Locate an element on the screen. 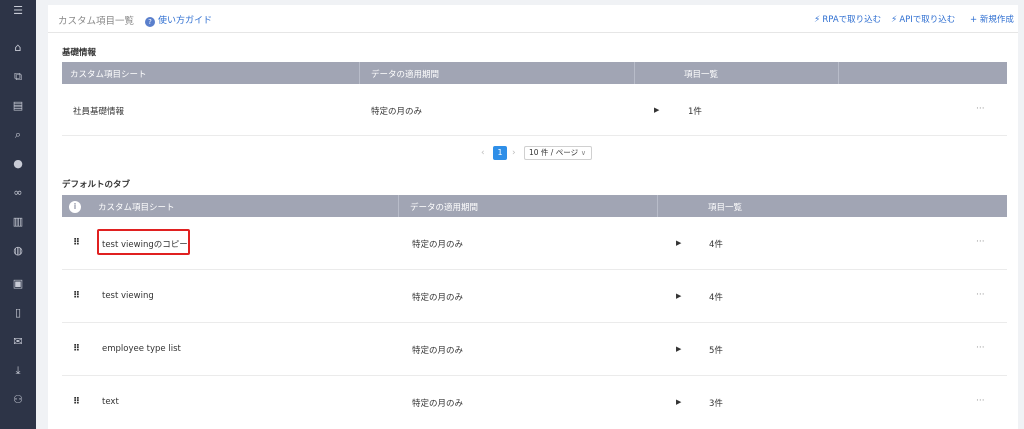  download-icon: ⤓ is located at coordinates (18, 371).